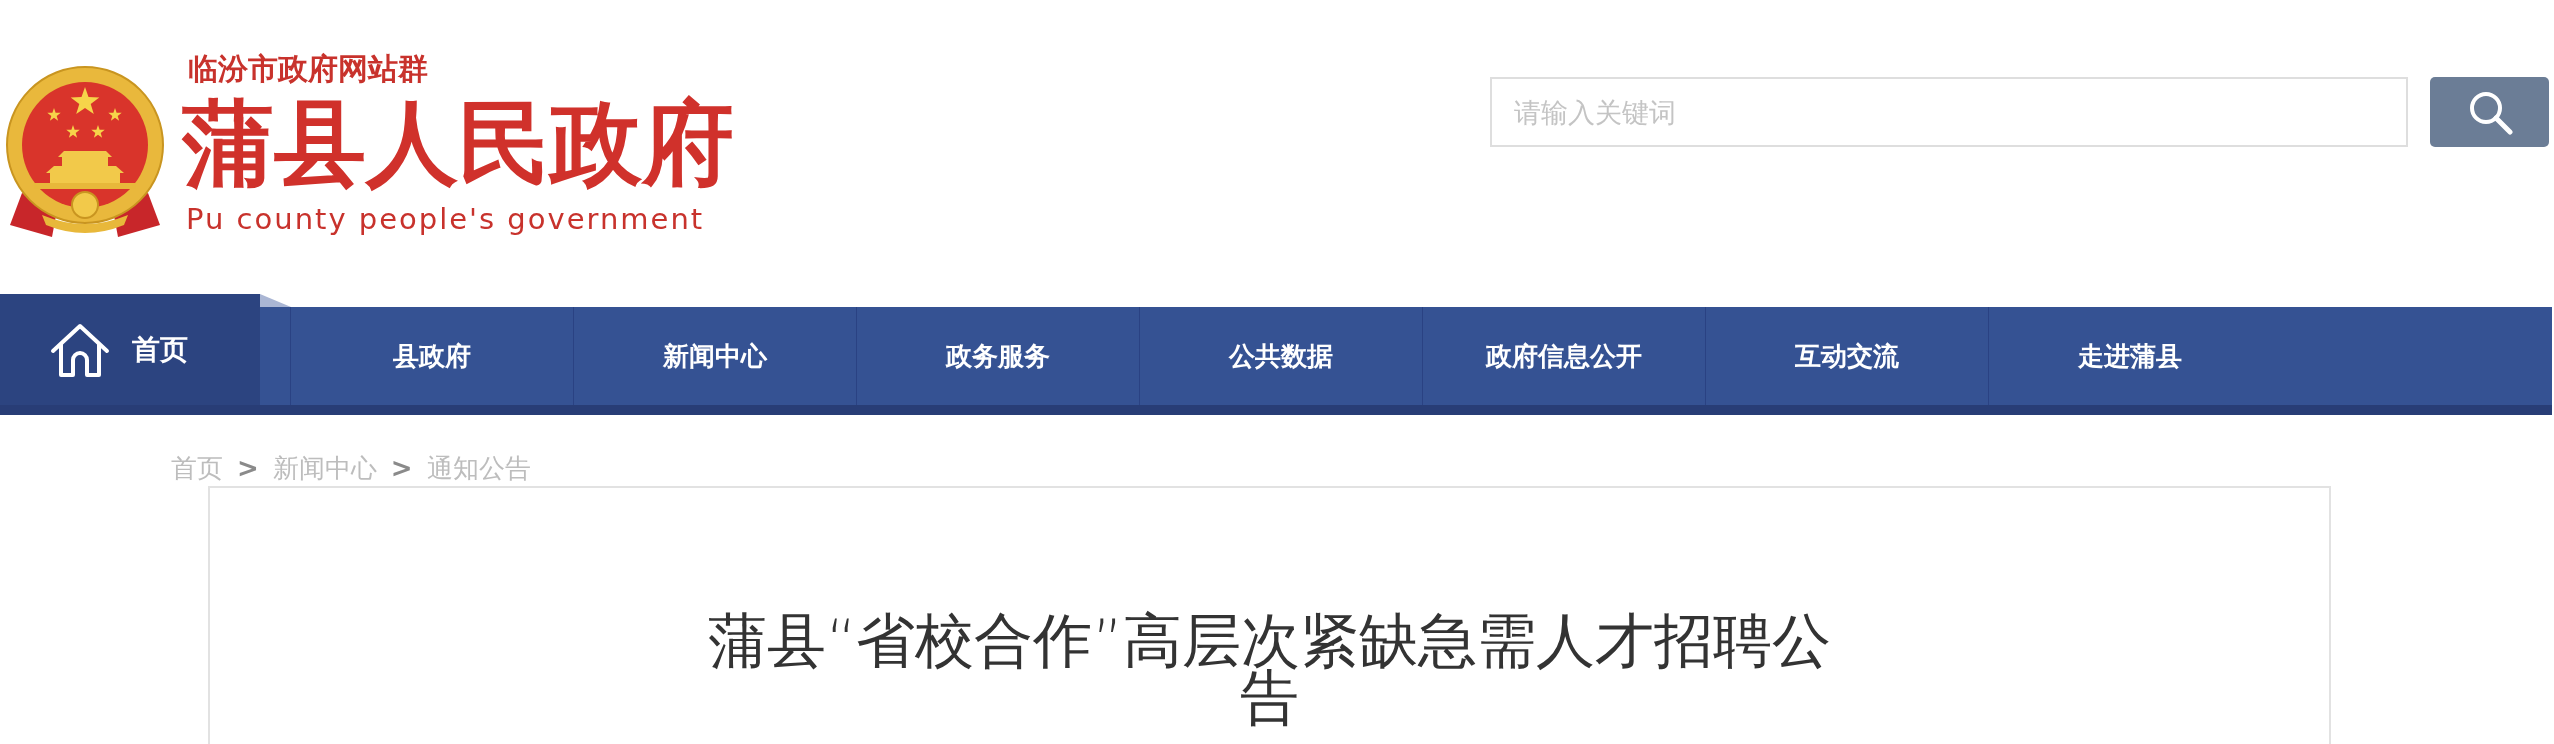 This screenshot has width=2554, height=744. I want to click on nav-item: 公共数据, so click(1280, 356).